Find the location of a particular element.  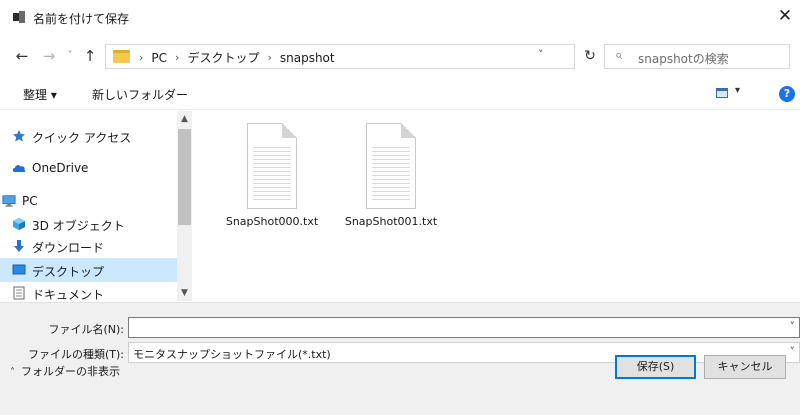

close-button: ✕ is located at coordinates (785, 17).